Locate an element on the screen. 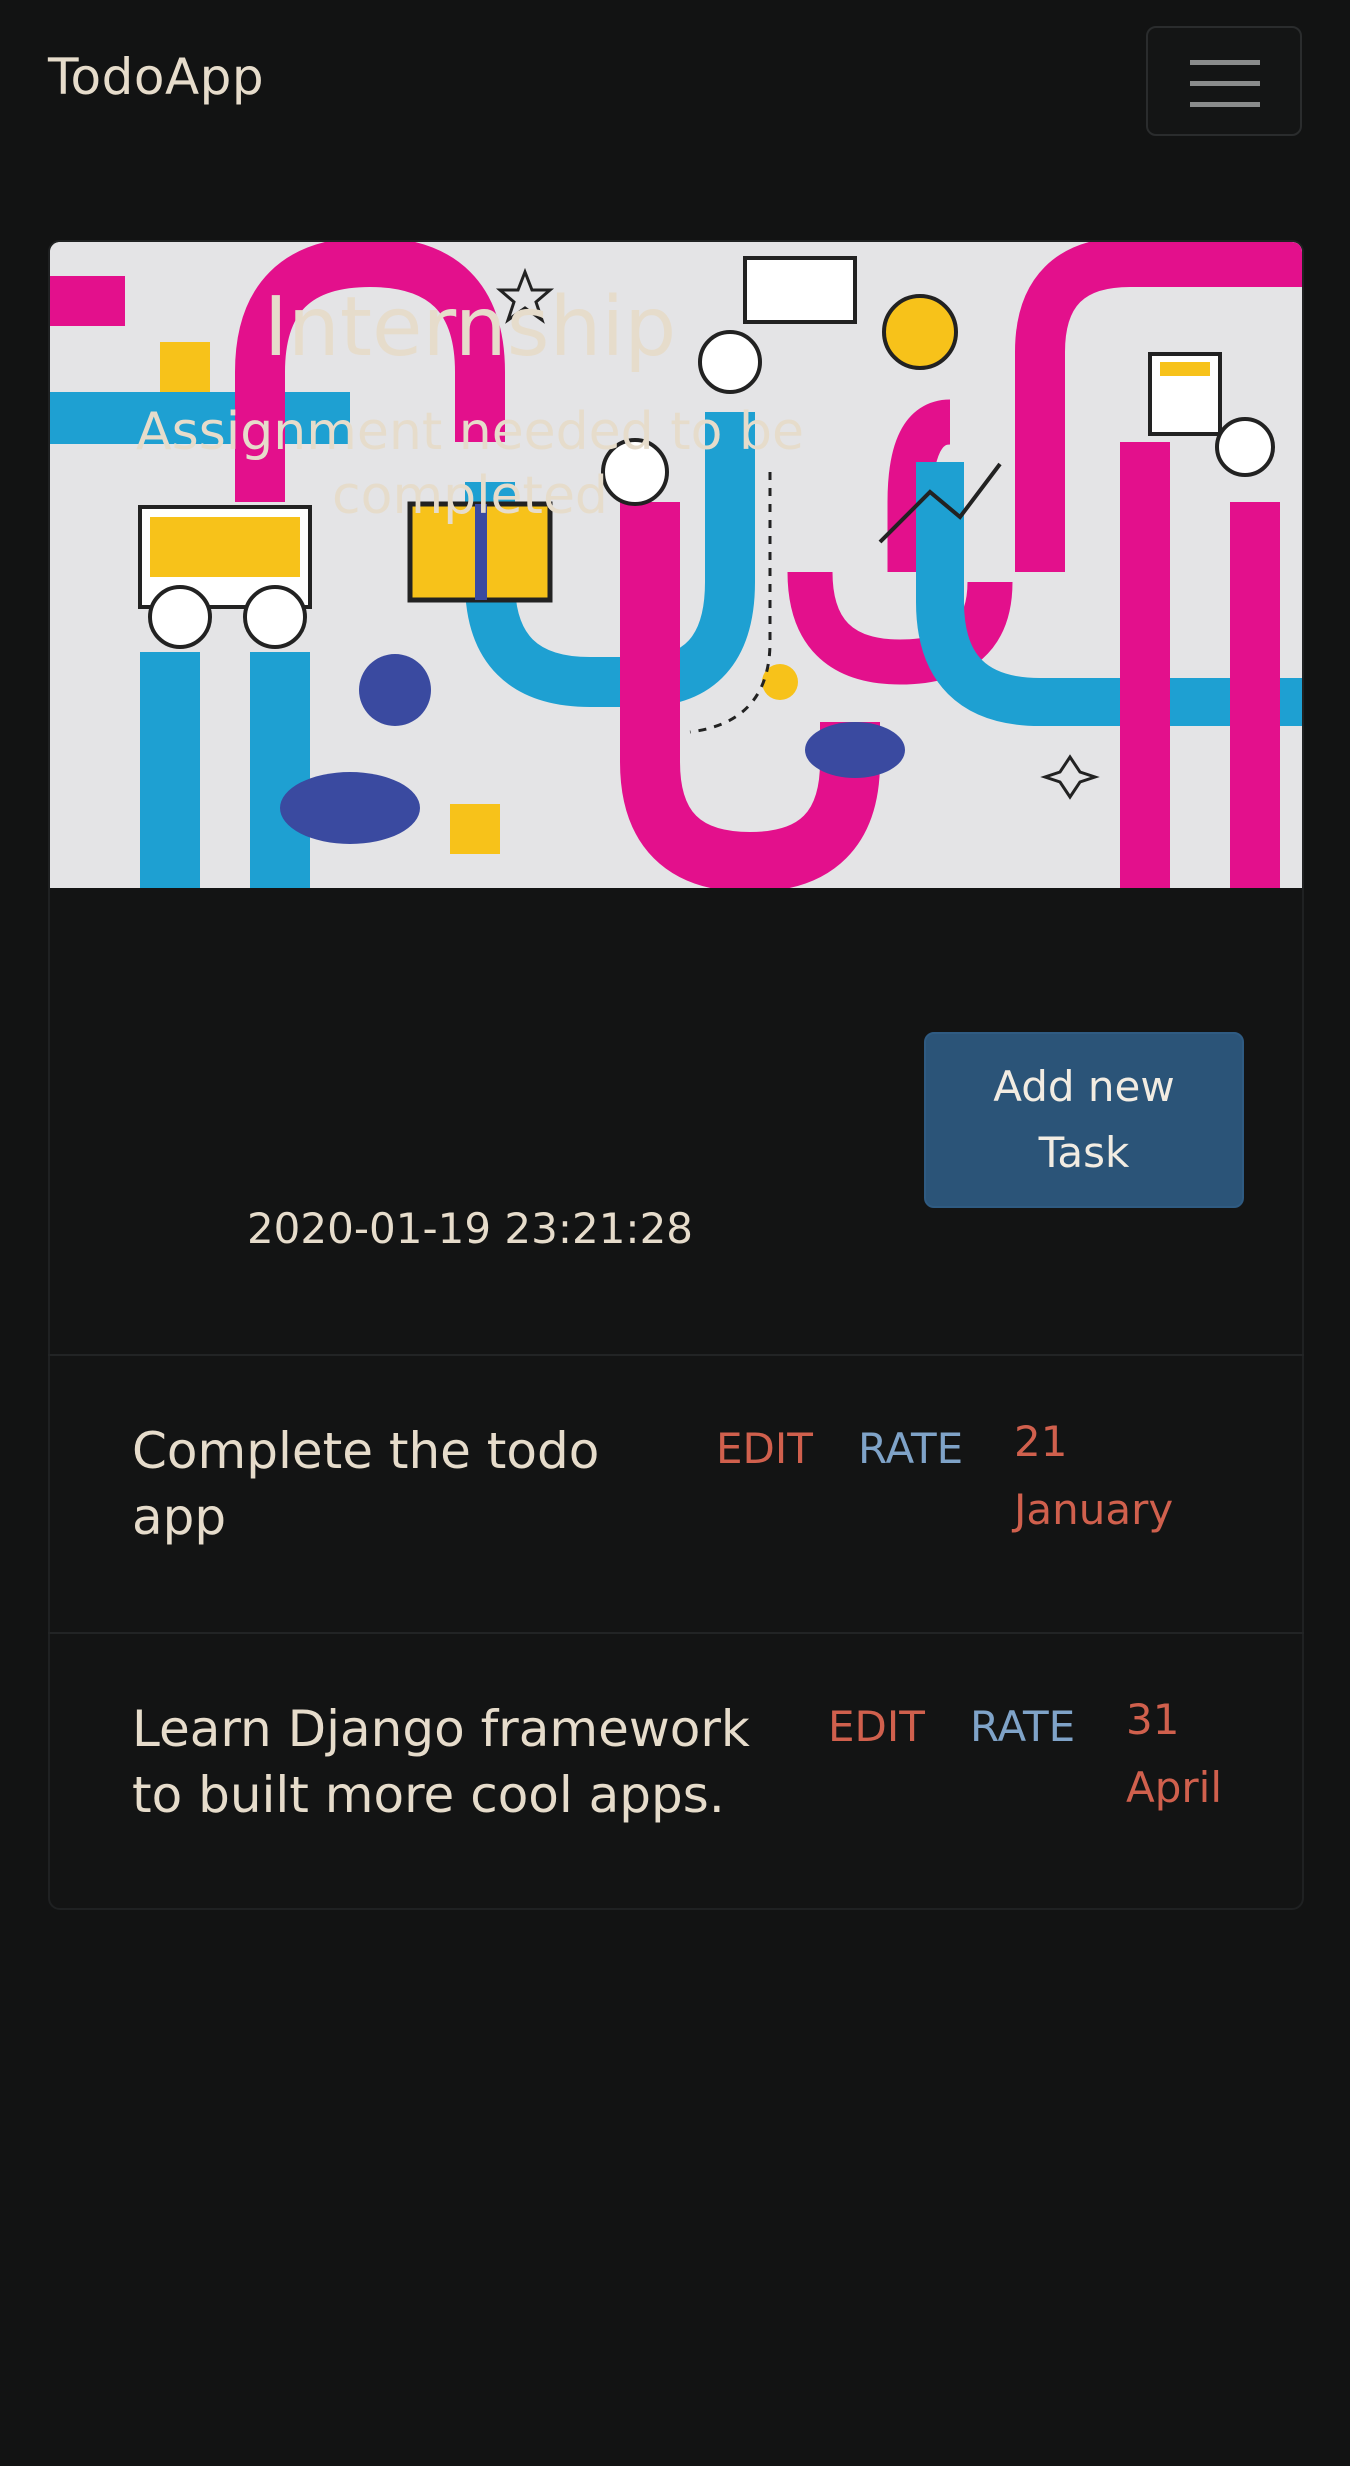 The height and width of the screenshot is (2466, 1350). due-day: 31 is located at coordinates (1153, 1719).